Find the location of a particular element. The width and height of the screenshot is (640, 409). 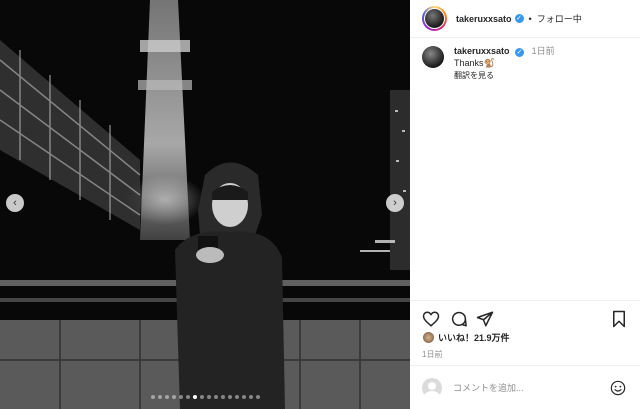

emoji-icon is located at coordinates (618, 388).